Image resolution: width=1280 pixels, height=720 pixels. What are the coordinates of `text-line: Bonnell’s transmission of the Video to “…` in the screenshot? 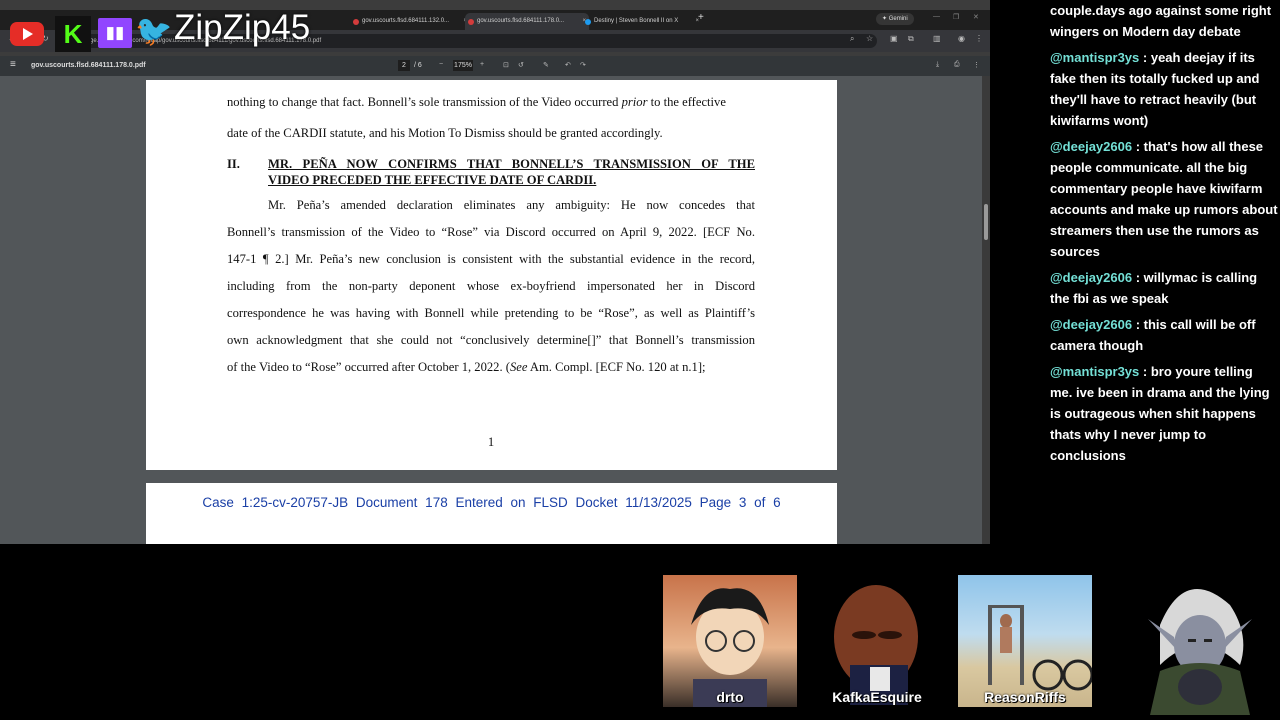 It's located at (491, 232).